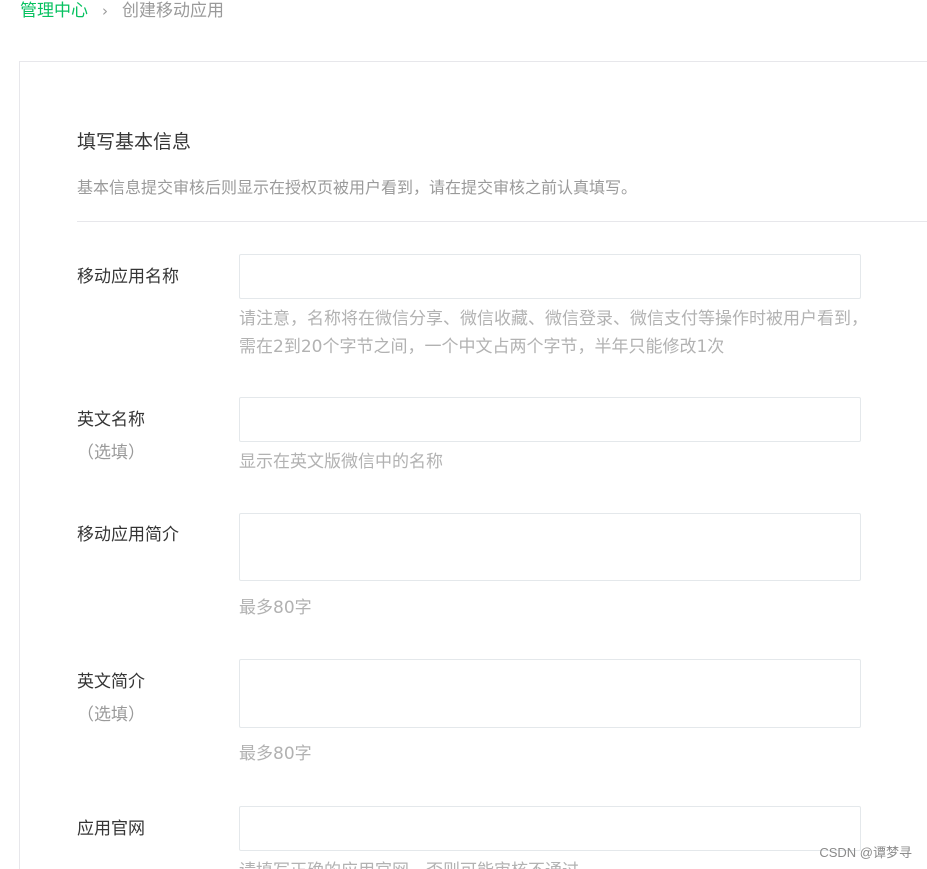  Describe the element at coordinates (111, 682) in the screenshot. I see `english-intro-label: 英文简介` at that location.